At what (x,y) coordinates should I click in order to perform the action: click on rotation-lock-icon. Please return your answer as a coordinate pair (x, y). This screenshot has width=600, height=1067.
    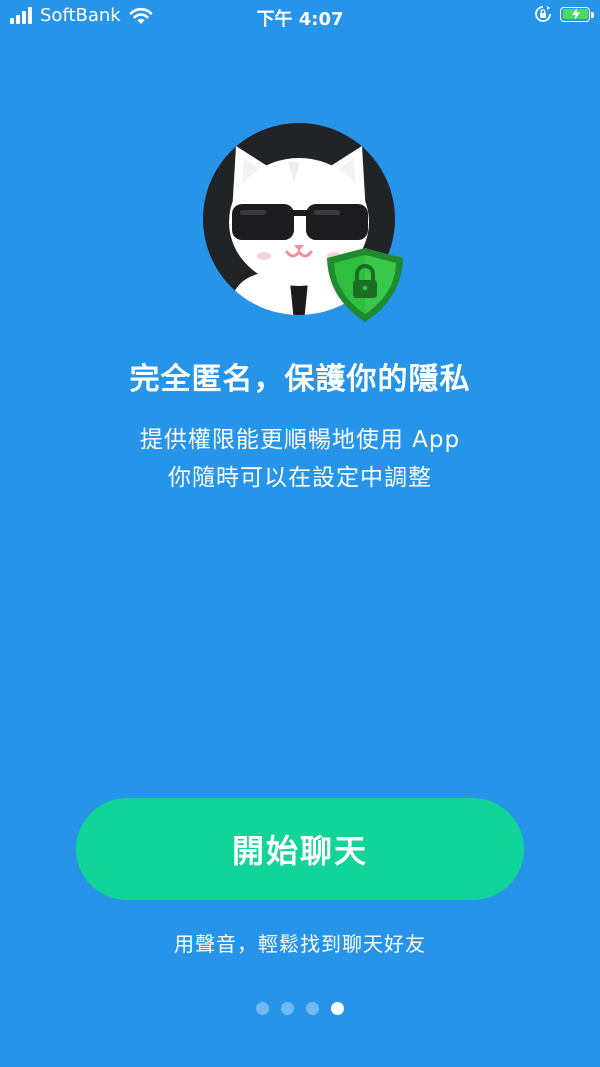
    Looking at the image, I should click on (543, 14).